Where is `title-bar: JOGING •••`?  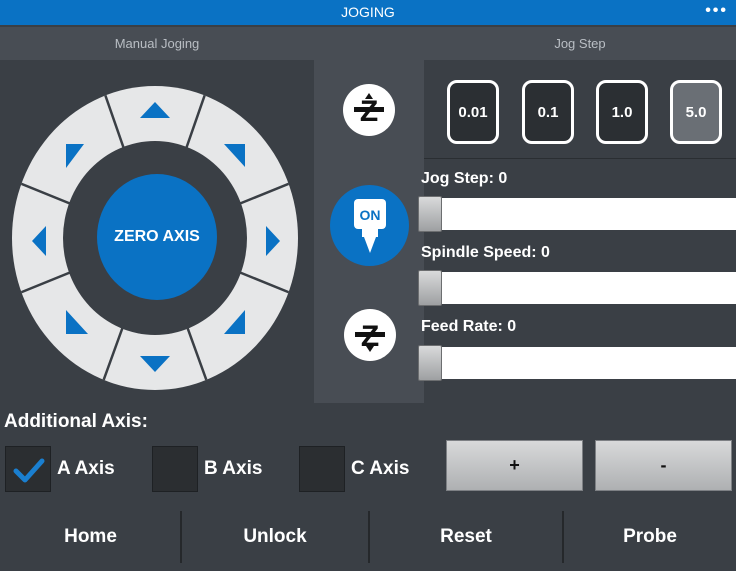 title-bar: JOGING ••• is located at coordinates (368, 12).